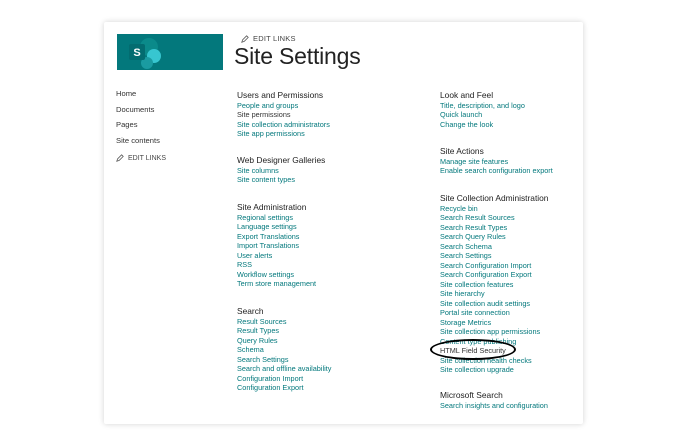  What do you see at coordinates (272, 207) in the screenshot?
I see `section-heading: Site Administration` at bounding box center [272, 207].